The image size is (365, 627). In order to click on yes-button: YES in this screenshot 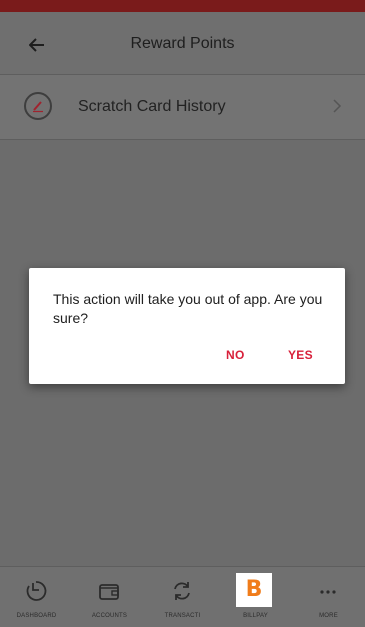, I will do `click(300, 355)`.